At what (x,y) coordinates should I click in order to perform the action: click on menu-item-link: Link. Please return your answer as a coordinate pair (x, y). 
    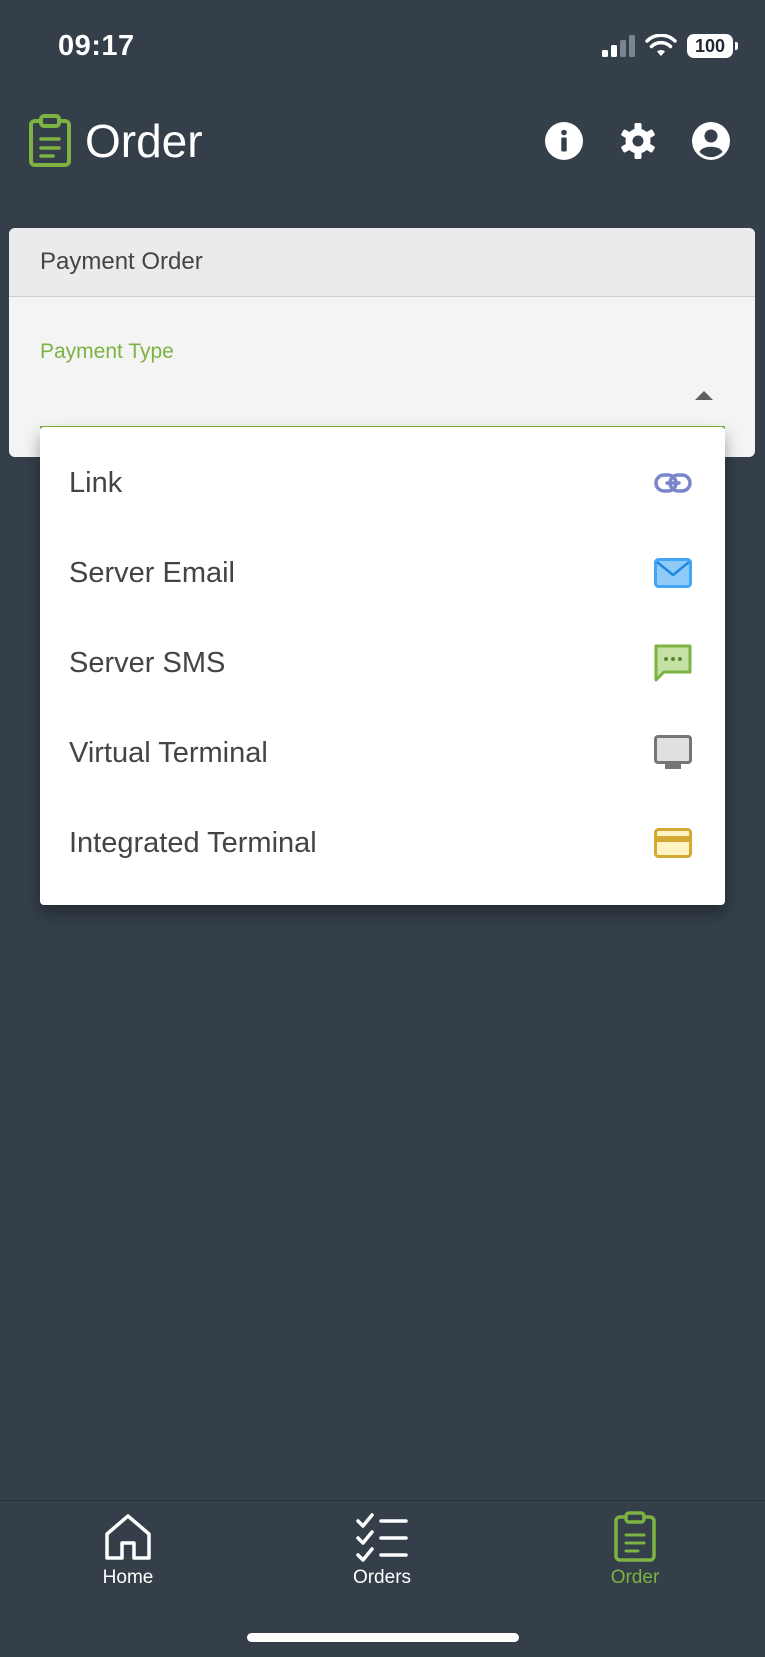
    Looking at the image, I should click on (382, 483).